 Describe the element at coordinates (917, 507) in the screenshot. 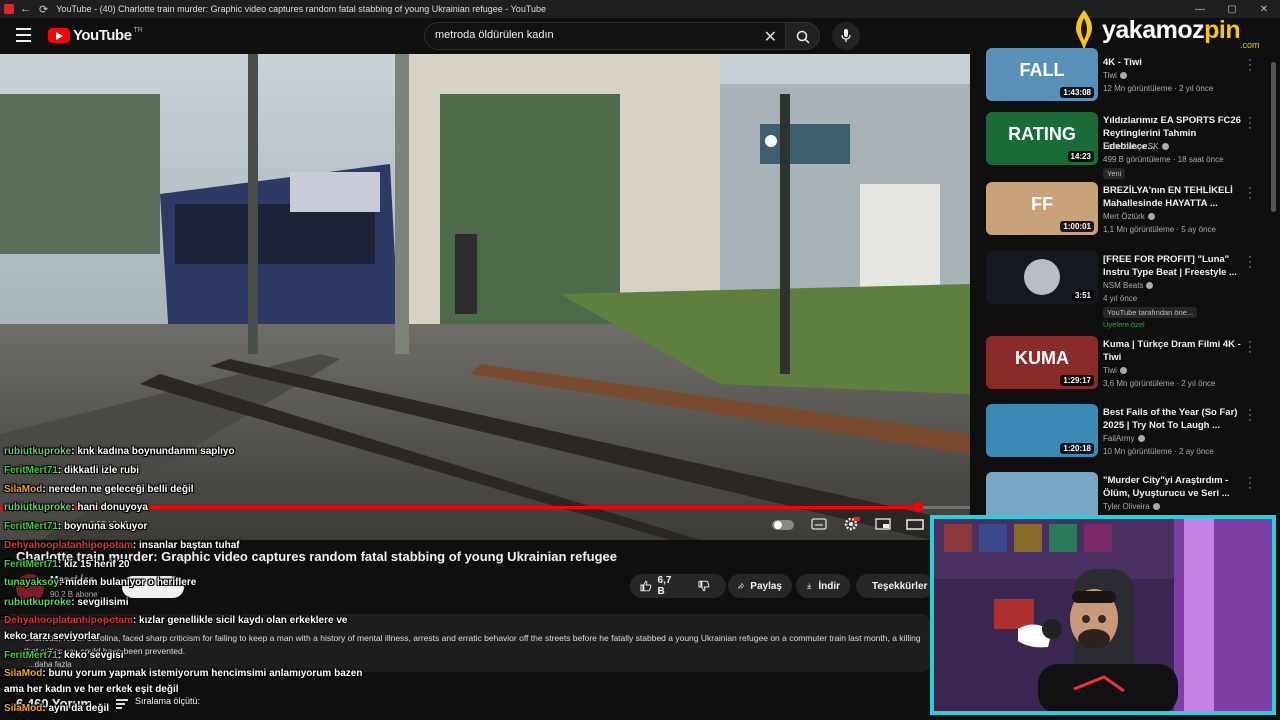

I see `progress-scrubber` at that location.